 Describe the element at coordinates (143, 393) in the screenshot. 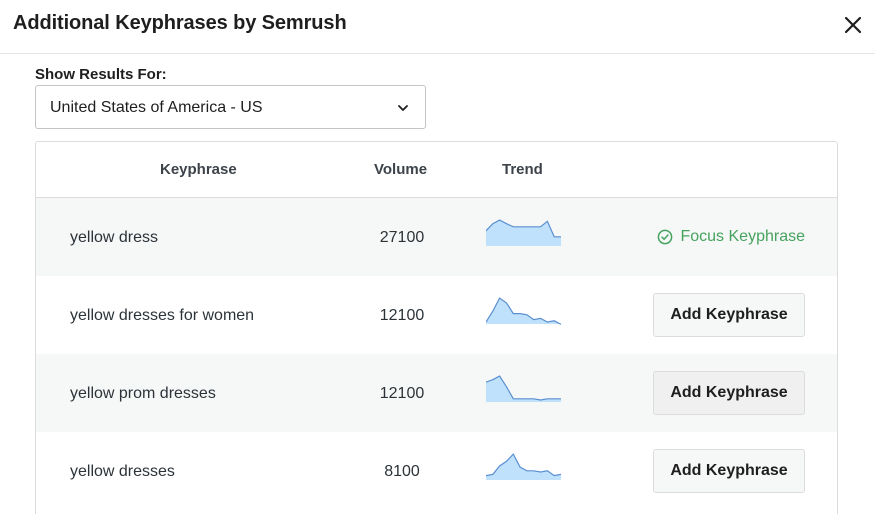

I see `keyphrase-cell: yellow prom dresses` at that location.